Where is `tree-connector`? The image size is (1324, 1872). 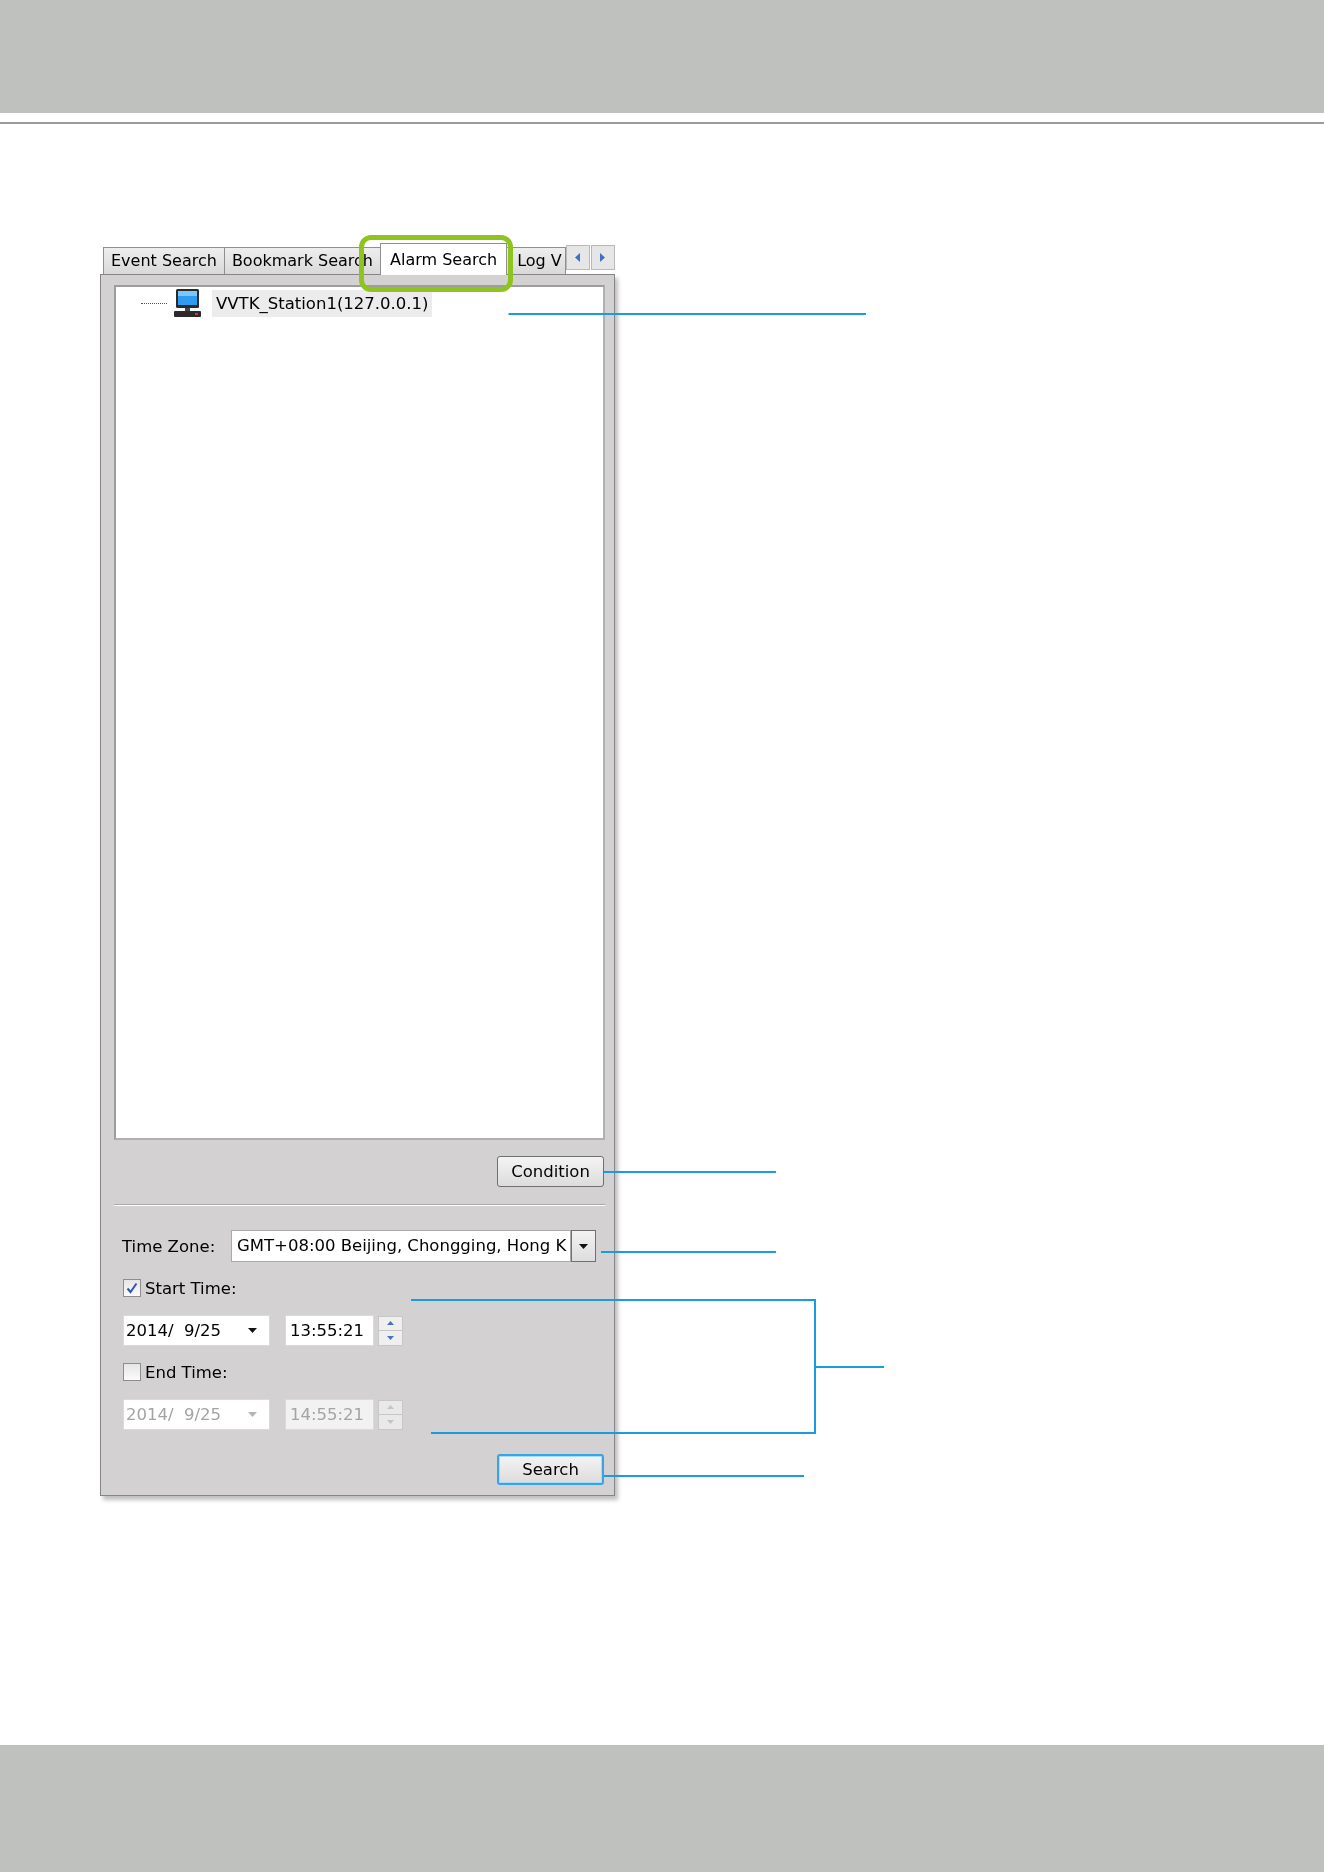
tree-connector is located at coordinates (154, 303).